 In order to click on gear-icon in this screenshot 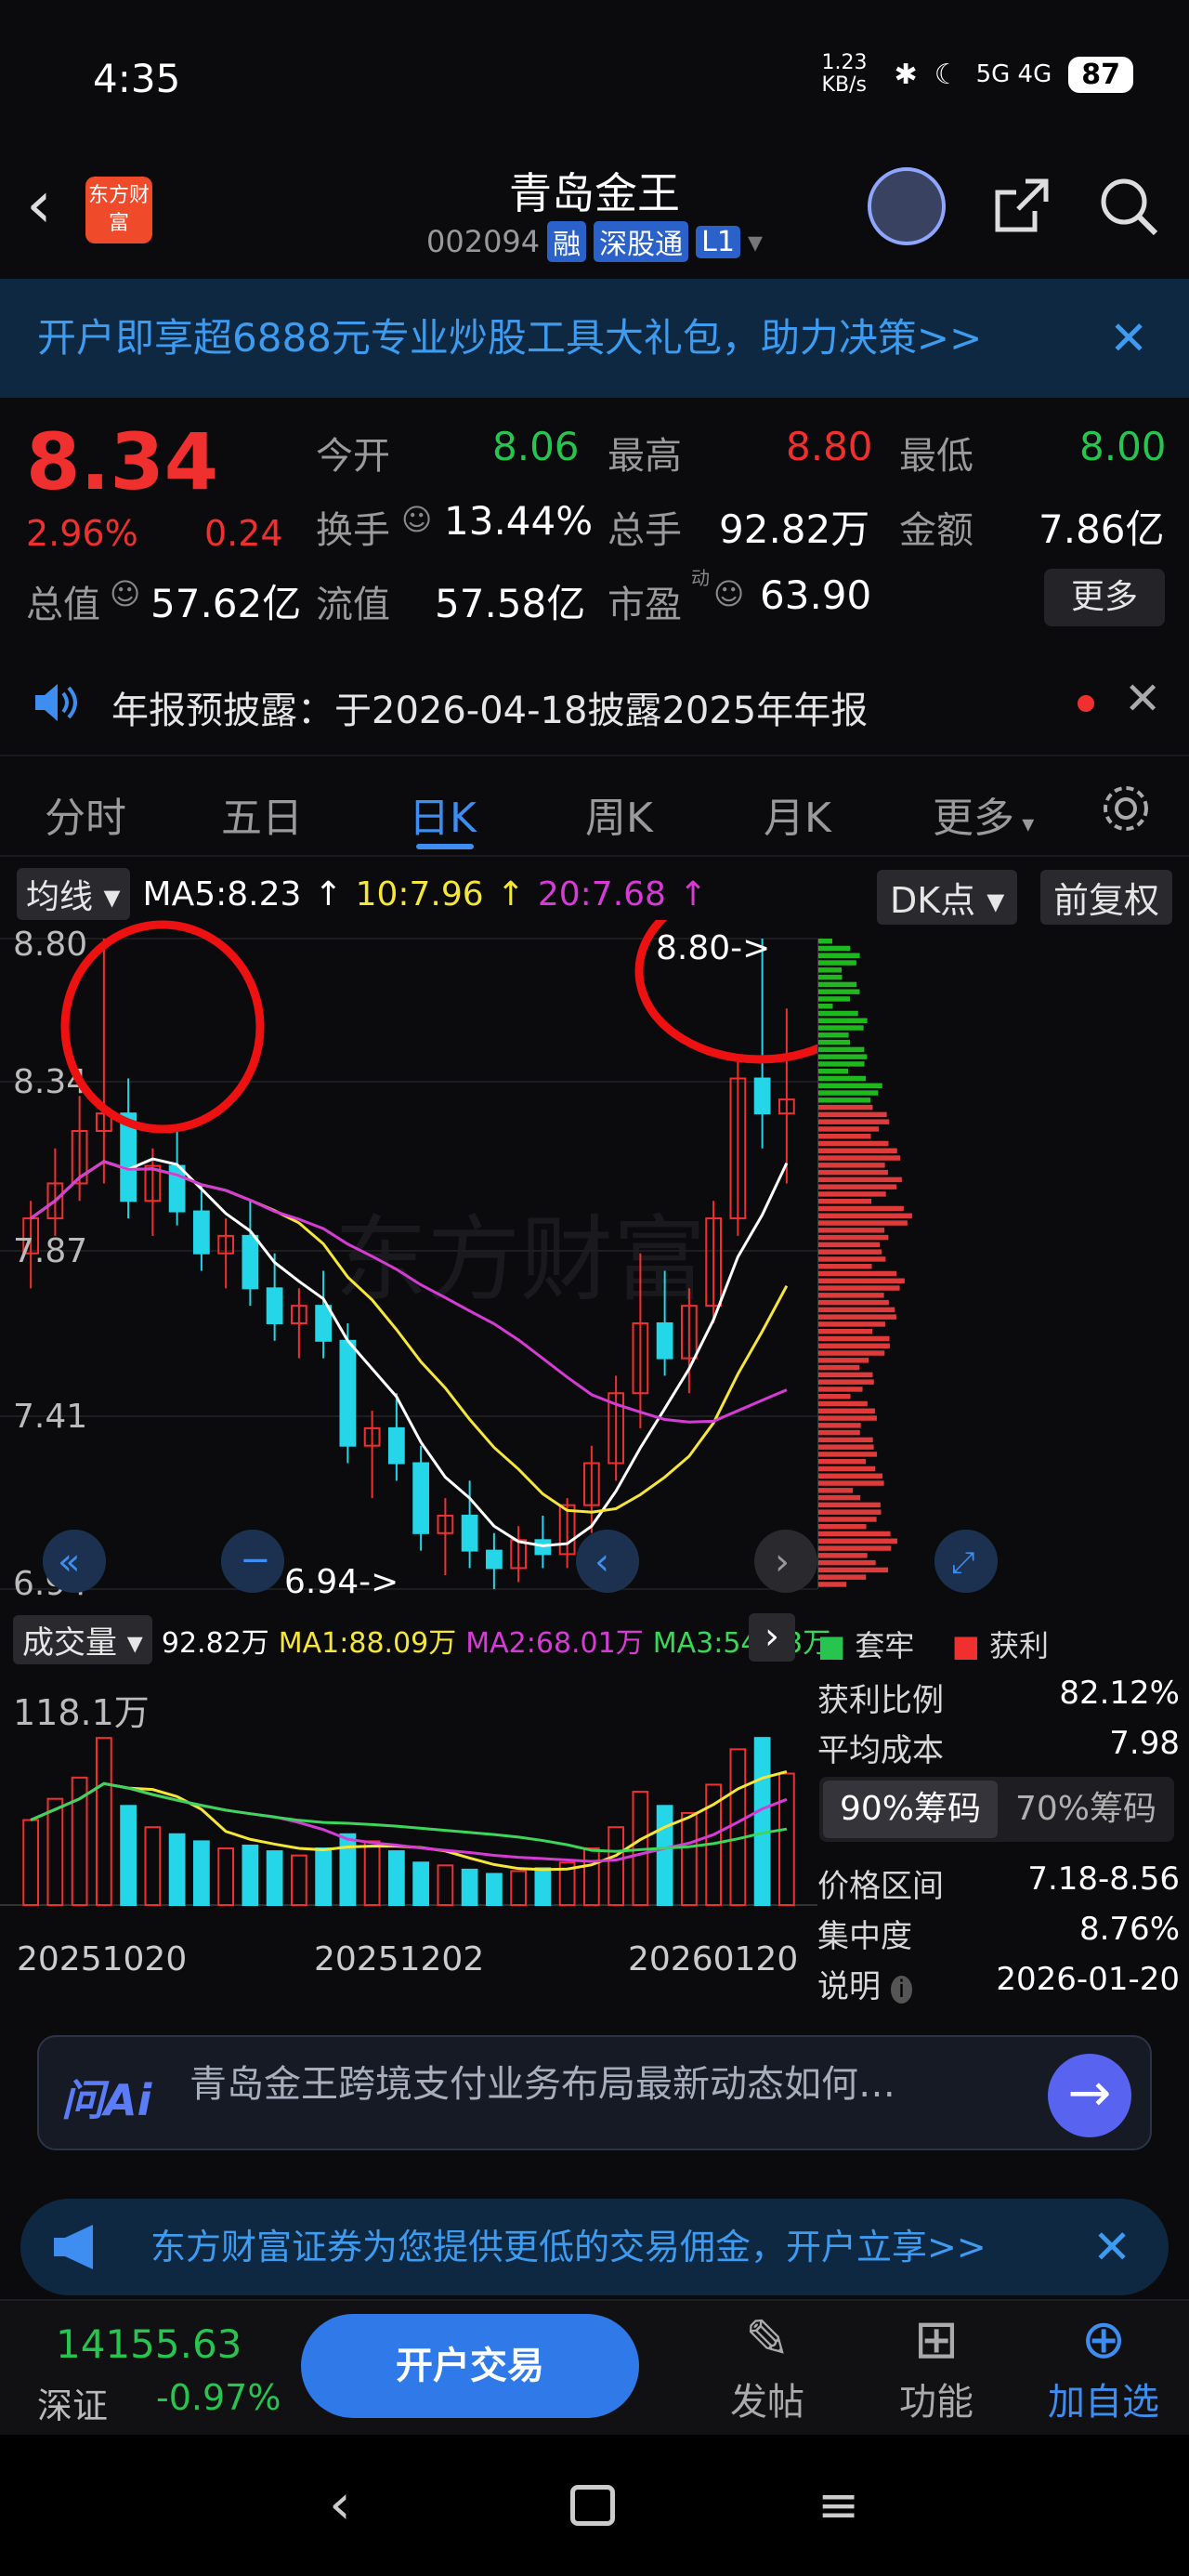, I will do `click(1126, 808)`.